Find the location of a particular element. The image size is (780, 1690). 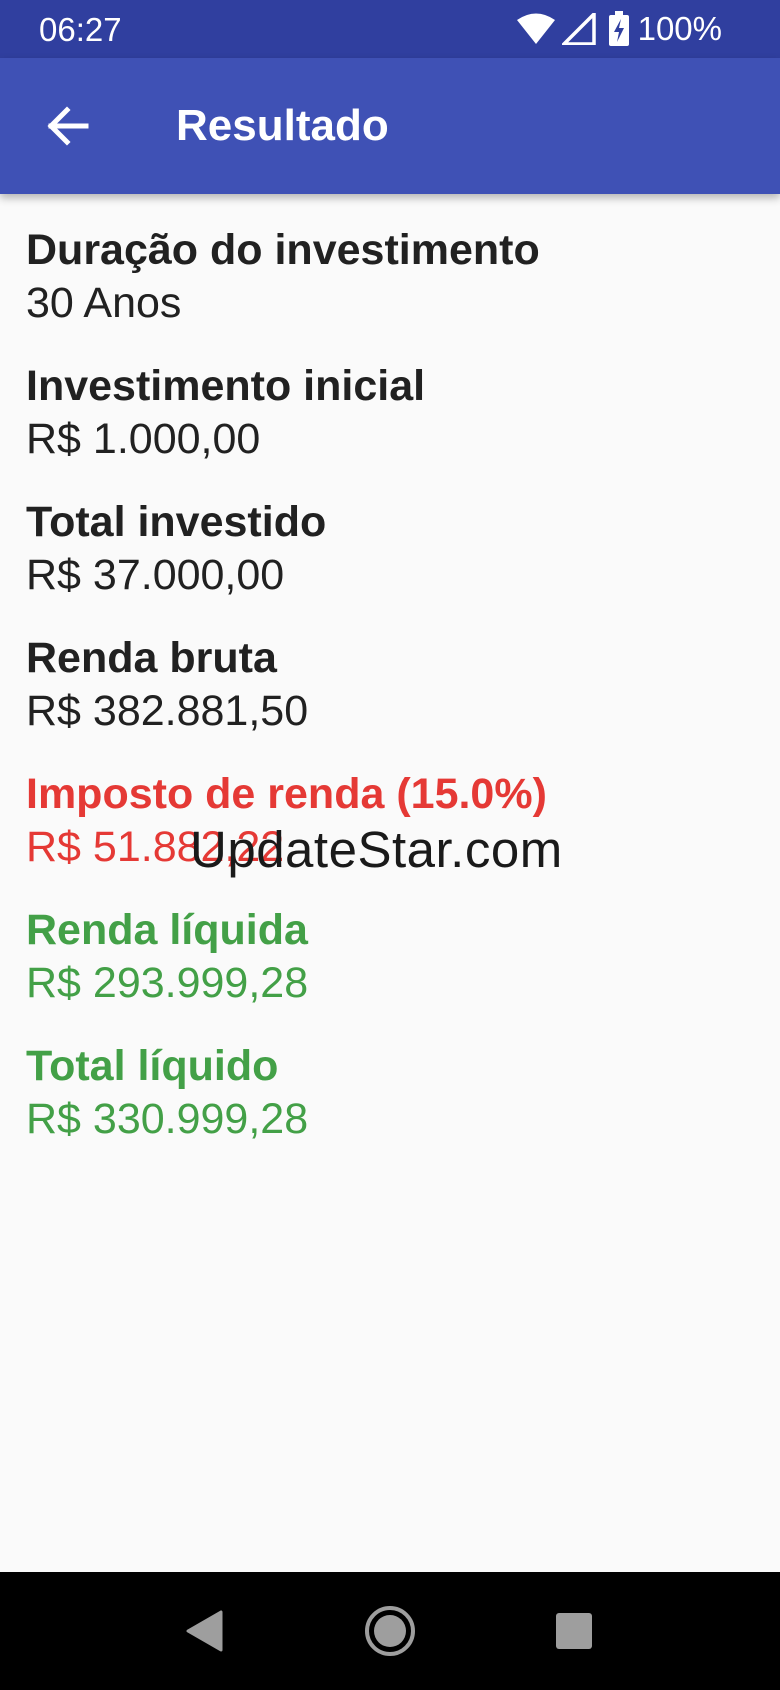

battery-charging-icon is located at coordinates (618, 28).